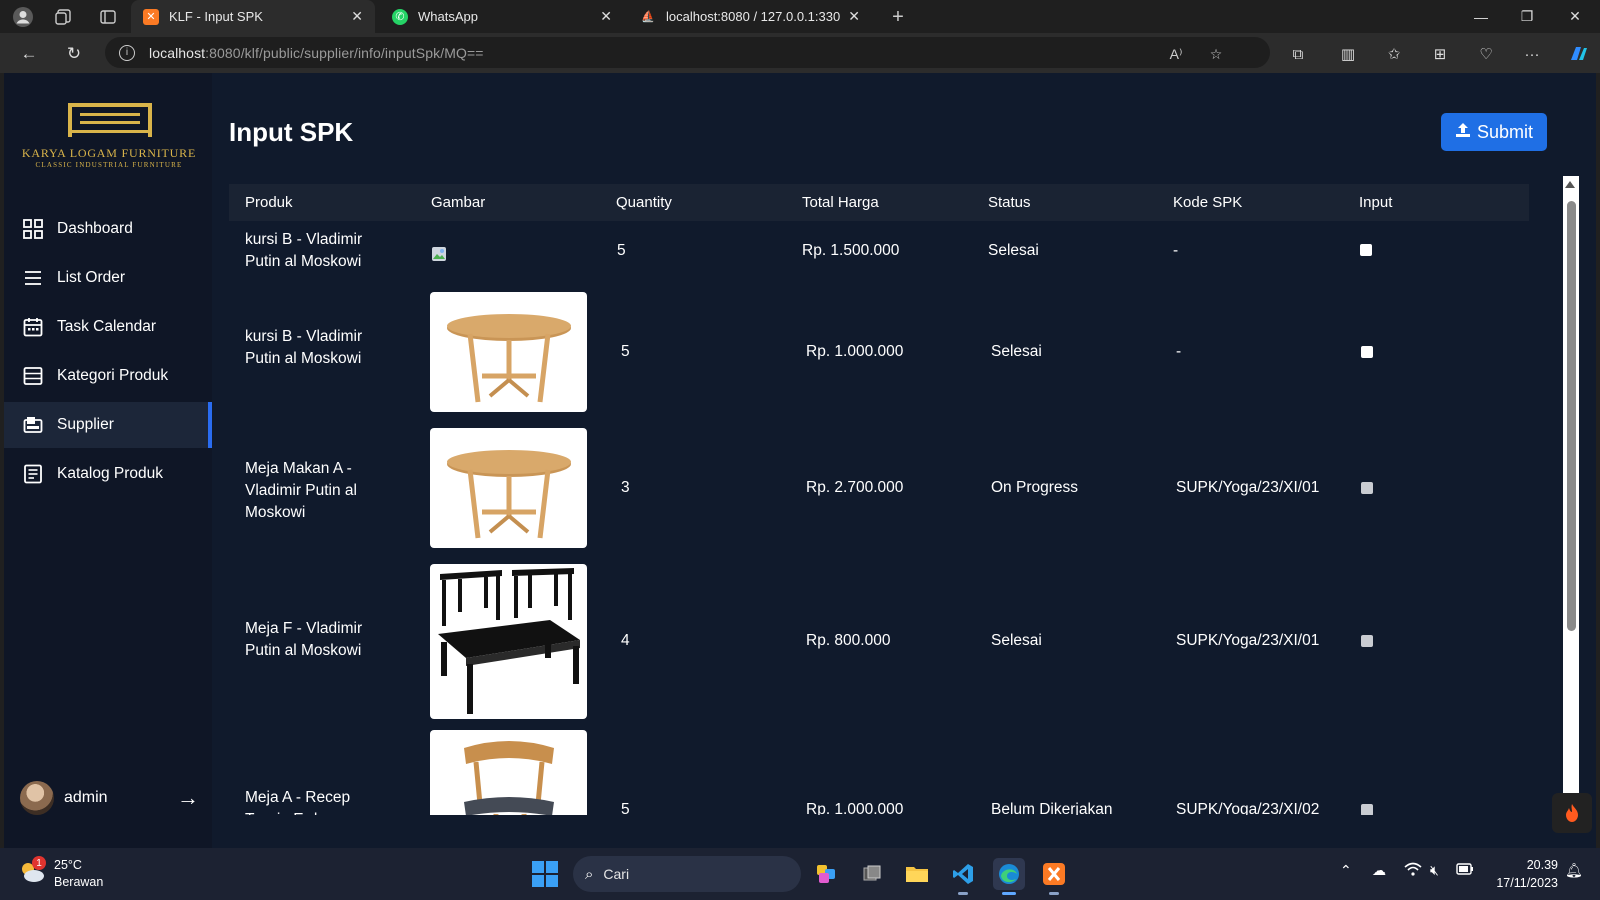 The image size is (1600, 900). I want to click on volume-muted-icon: 🔇︎, so click(1434, 870).